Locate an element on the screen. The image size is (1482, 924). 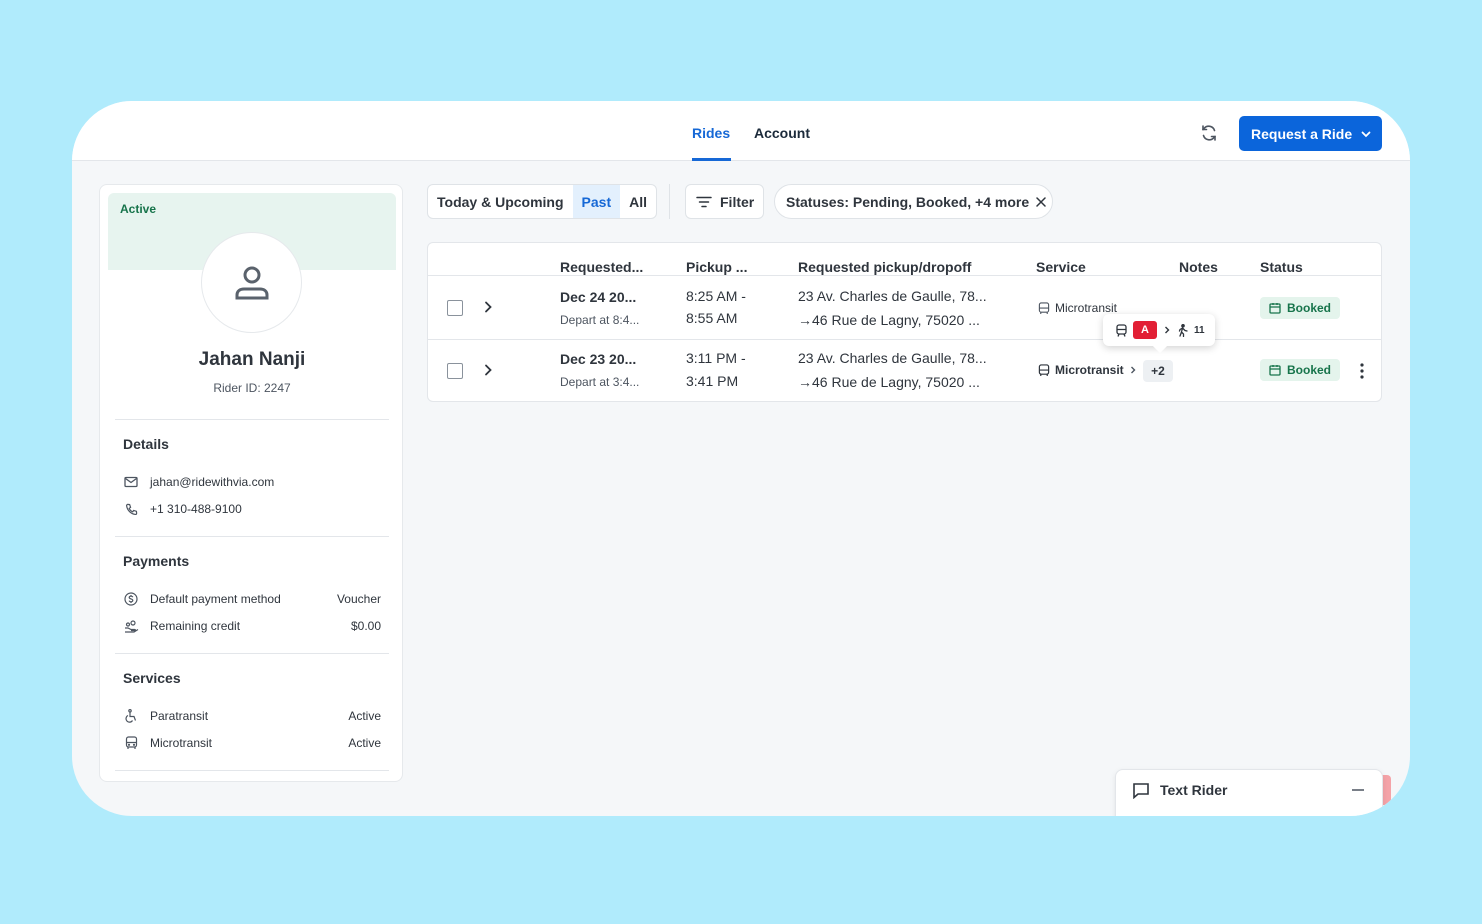
email-row: jahan@ridewithvia.com is located at coordinates (252, 482).